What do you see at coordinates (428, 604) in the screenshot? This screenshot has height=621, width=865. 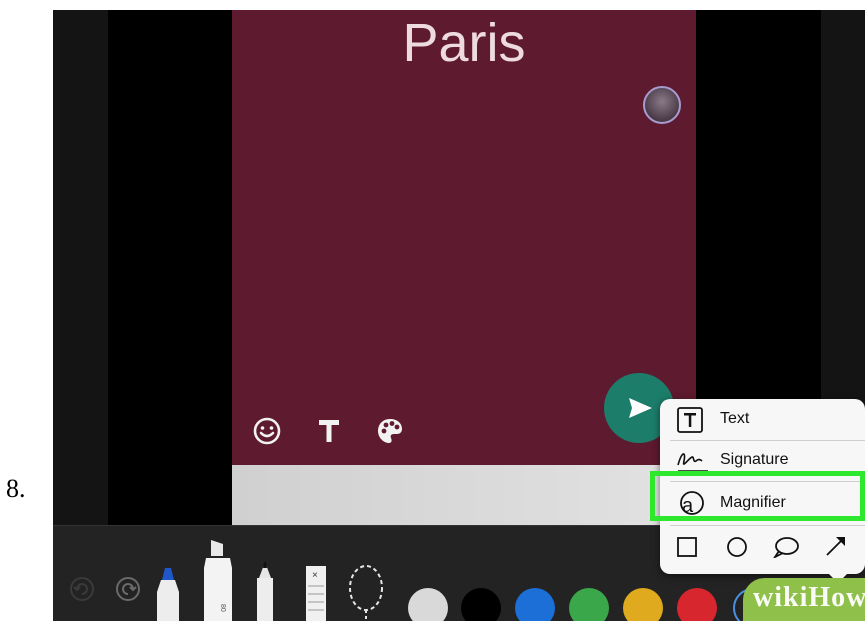 I see `color-swatch-light-gray` at bounding box center [428, 604].